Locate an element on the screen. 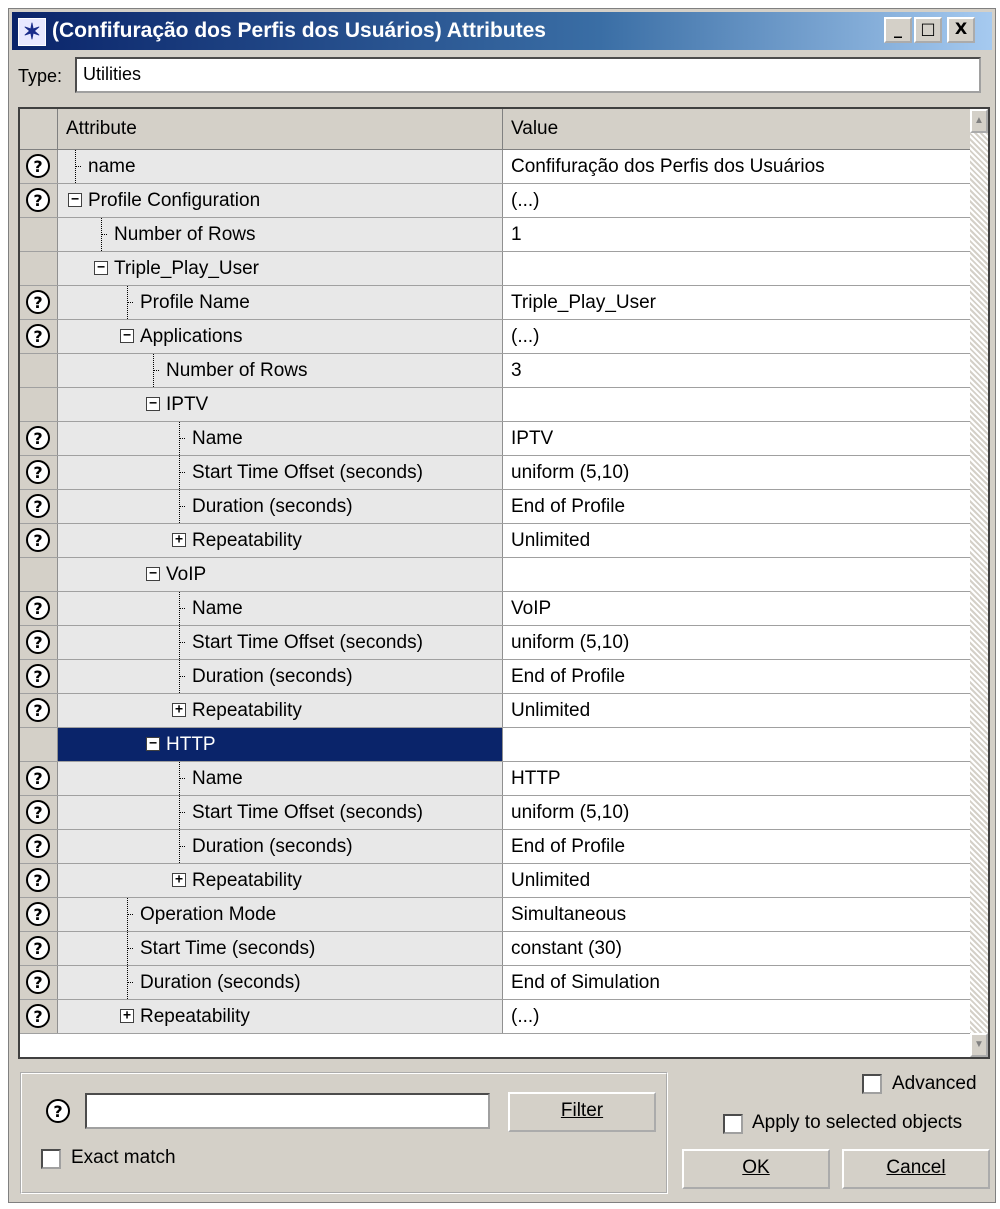  attribute-column-header: Attribute is located at coordinates (280, 129).